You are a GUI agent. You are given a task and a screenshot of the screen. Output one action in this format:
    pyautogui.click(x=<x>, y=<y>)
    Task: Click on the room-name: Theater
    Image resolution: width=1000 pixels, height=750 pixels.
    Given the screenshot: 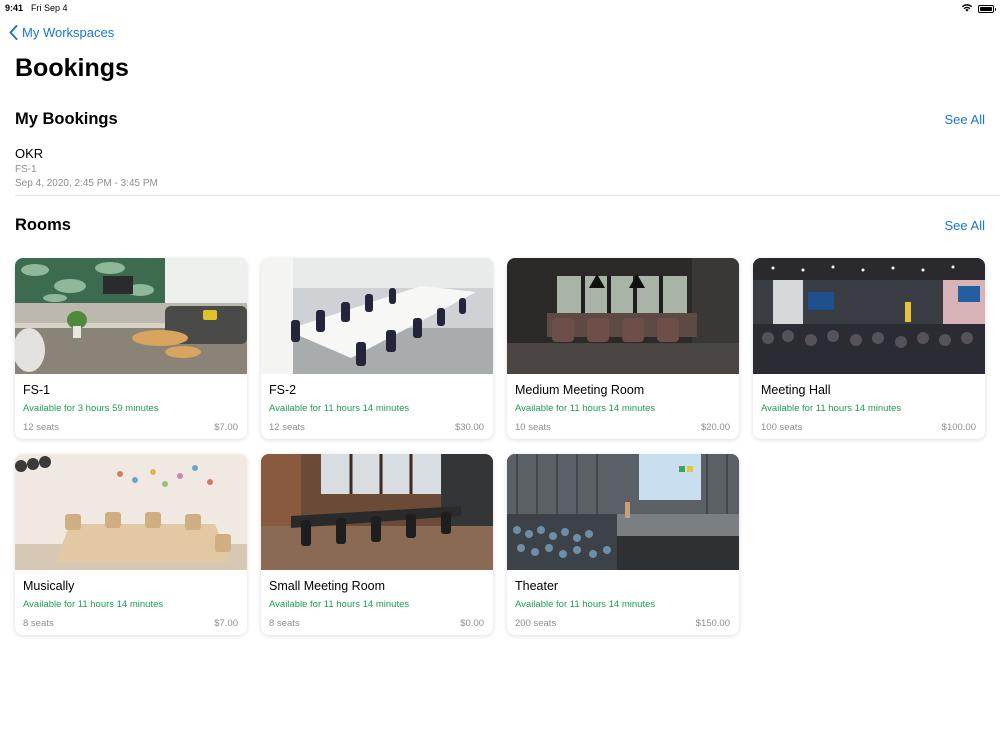 What is the action you would take?
    pyautogui.click(x=537, y=586)
    